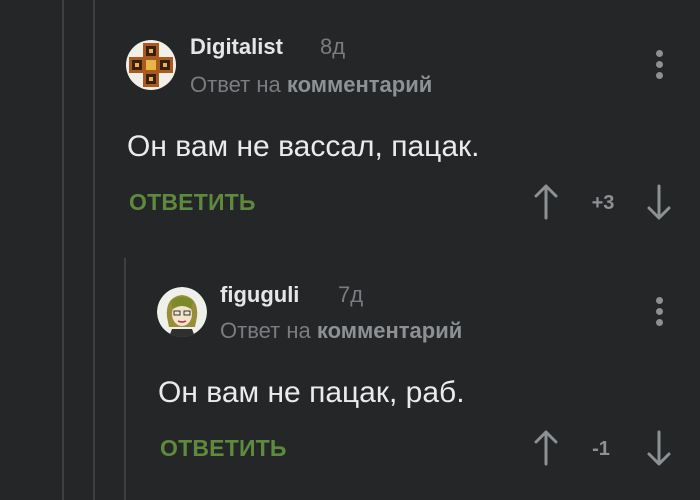  Describe the element at coordinates (351, 294) in the screenshot. I see `comment-time: 7д` at that location.